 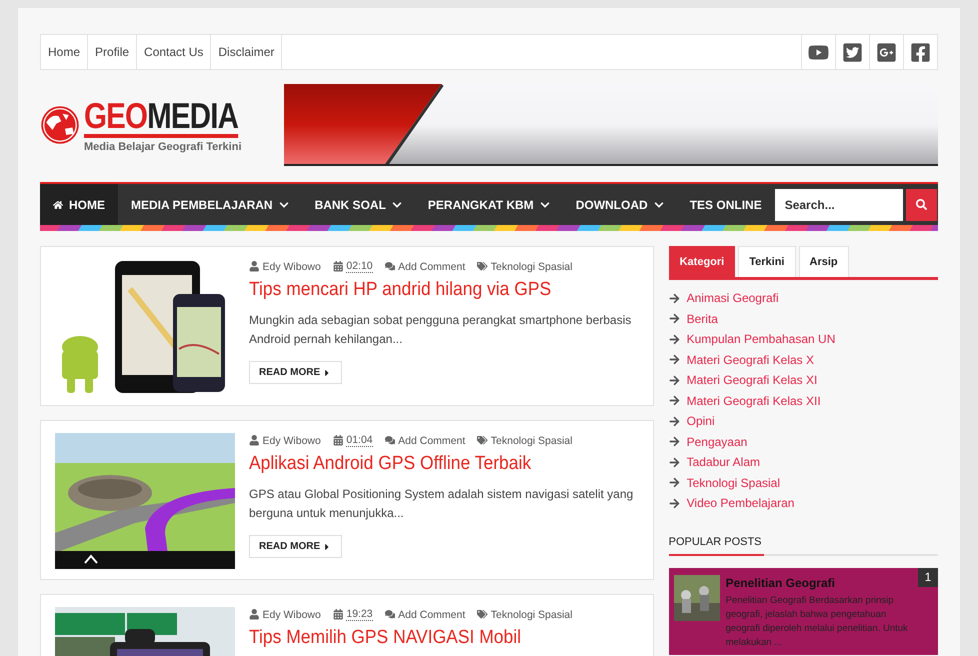 I want to click on category-link: Kumpulan Pembahasan UN, so click(x=761, y=339).